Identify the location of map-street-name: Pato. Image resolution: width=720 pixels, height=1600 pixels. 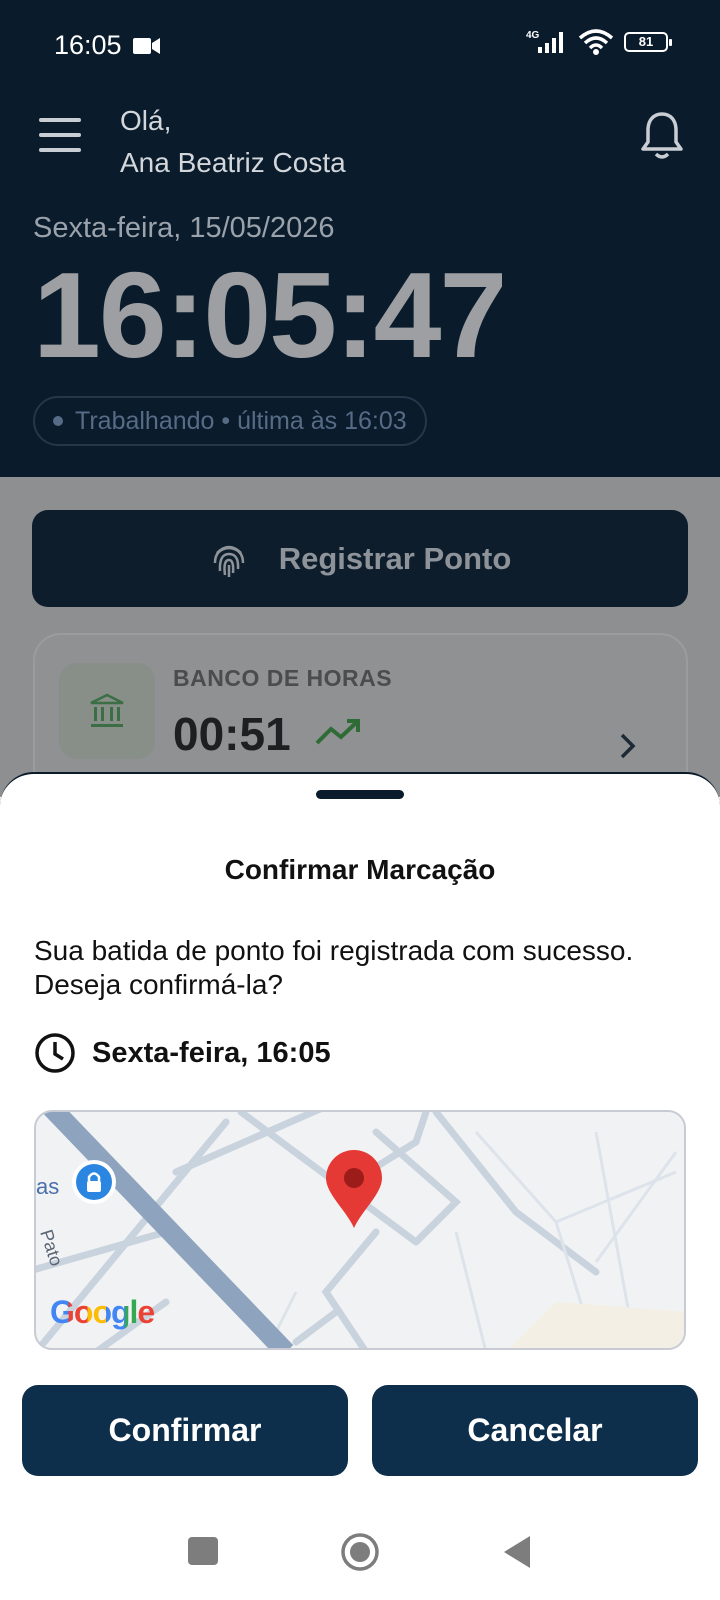
(51, 1247).